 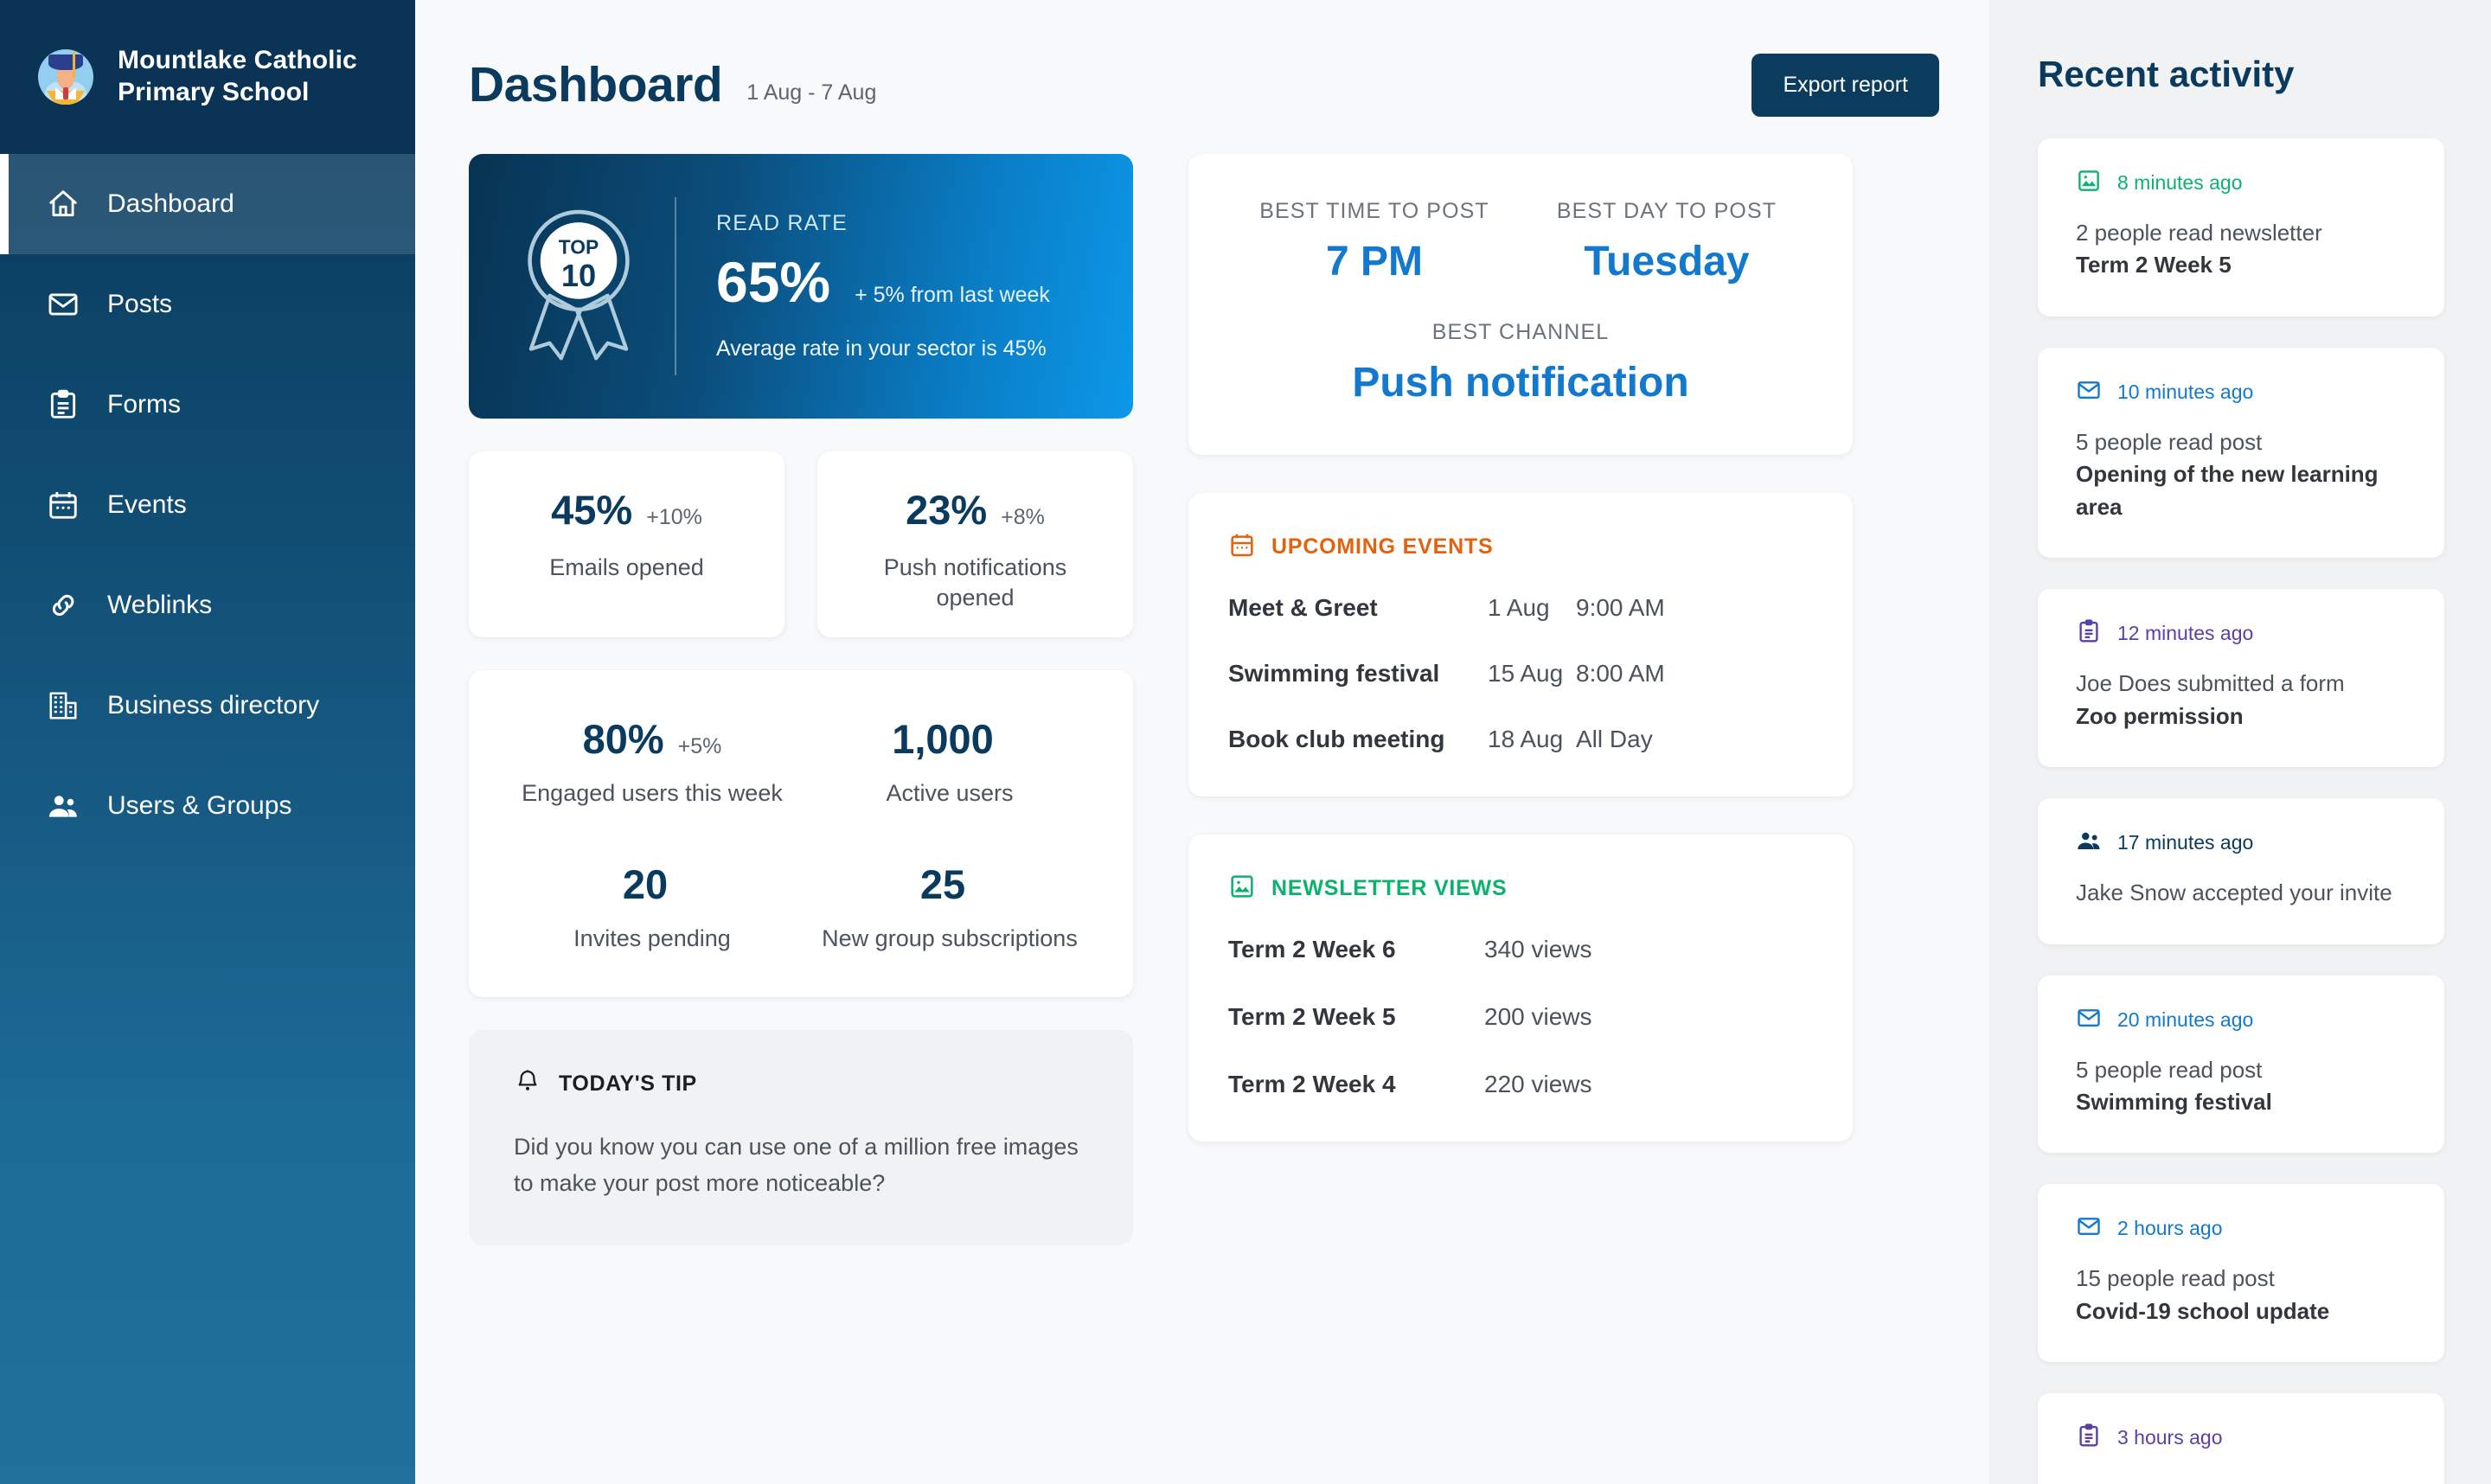 I want to click on activity-item: 3 hours ago, so click(x=2241, y=1439).